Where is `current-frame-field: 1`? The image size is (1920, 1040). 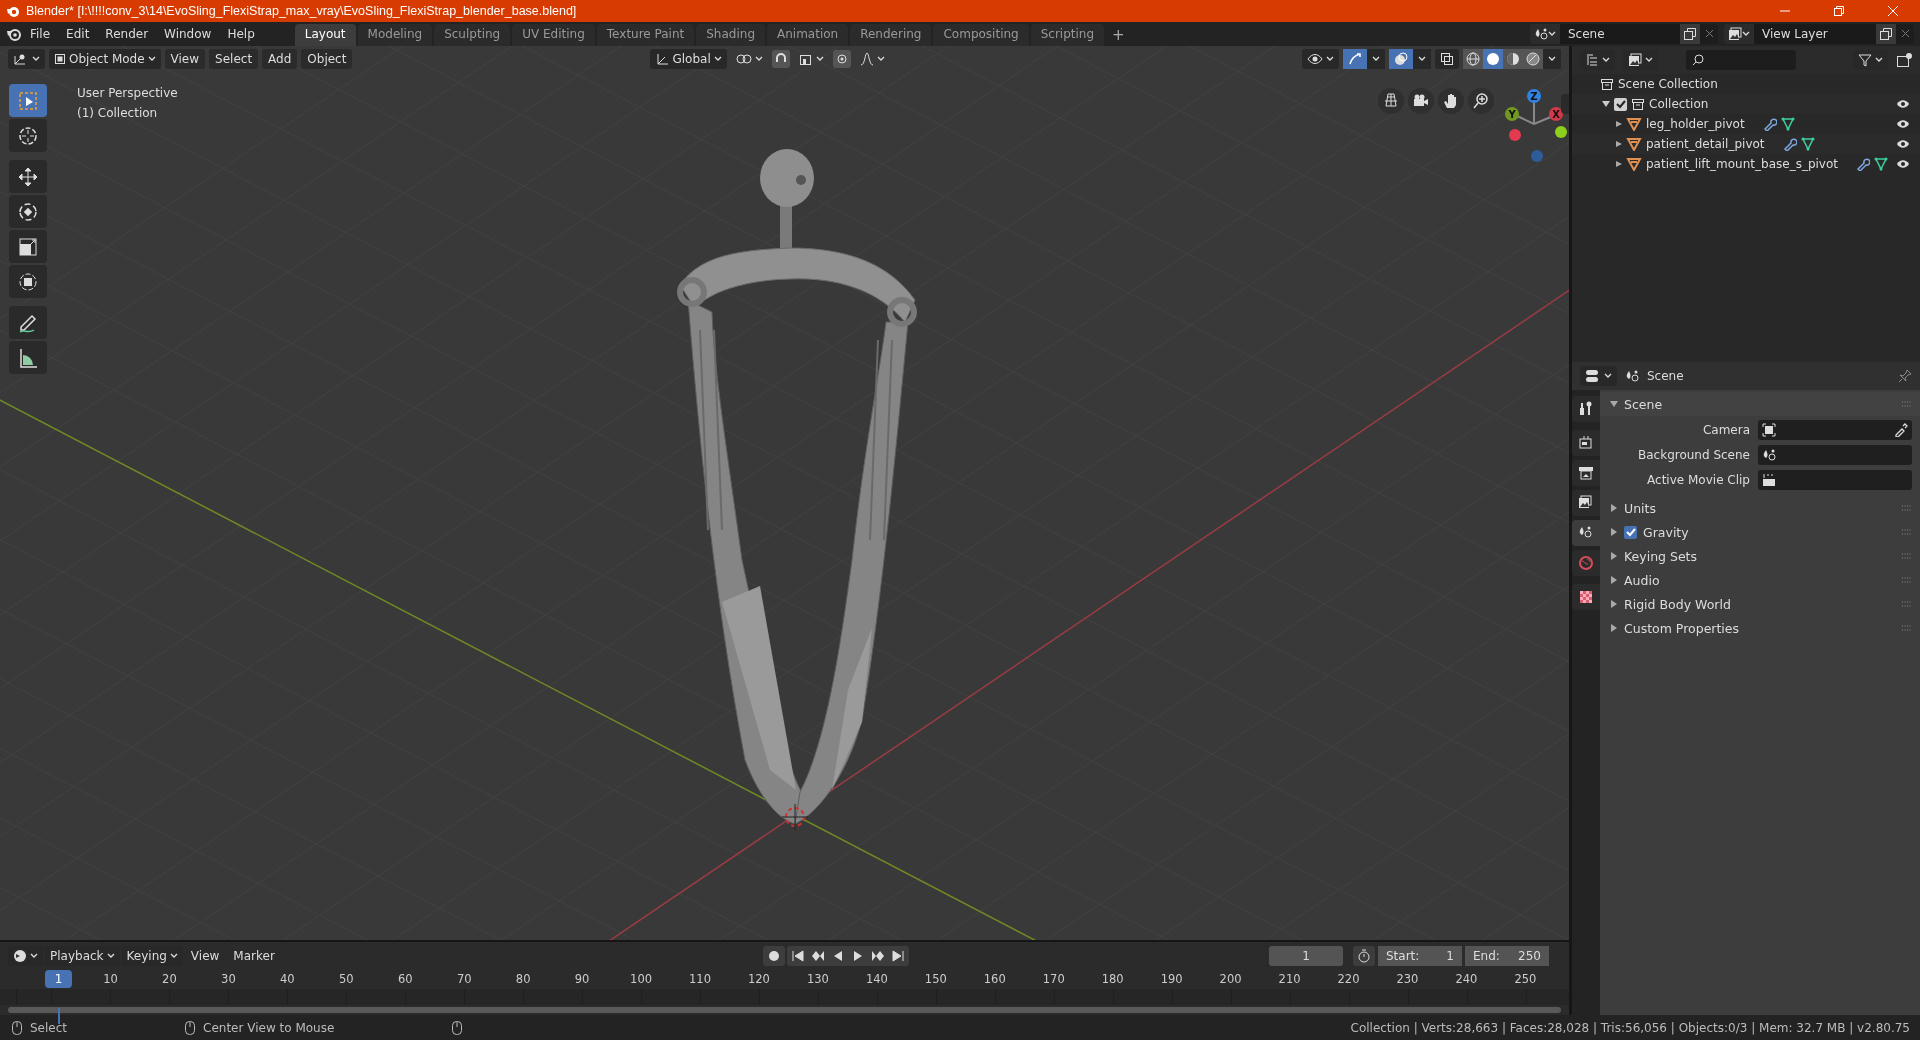
current-frame-field: 1 is located at coordinates (1306, 955).